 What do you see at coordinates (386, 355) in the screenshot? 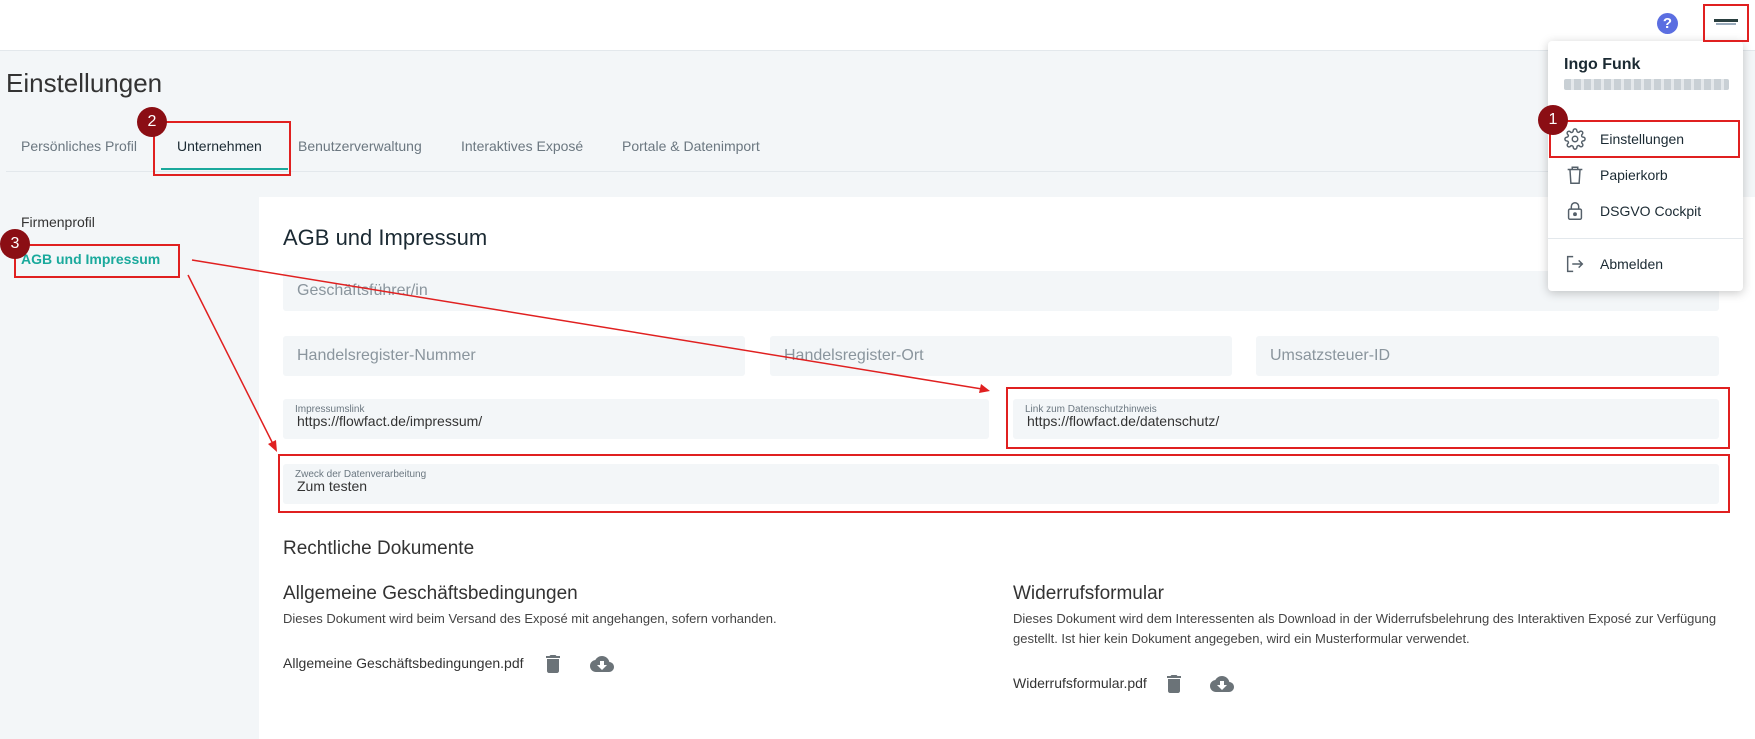
I see `handelsregister-nummer-placeholder: Handelsregister-Nummer` at bounding box center [386, 355].